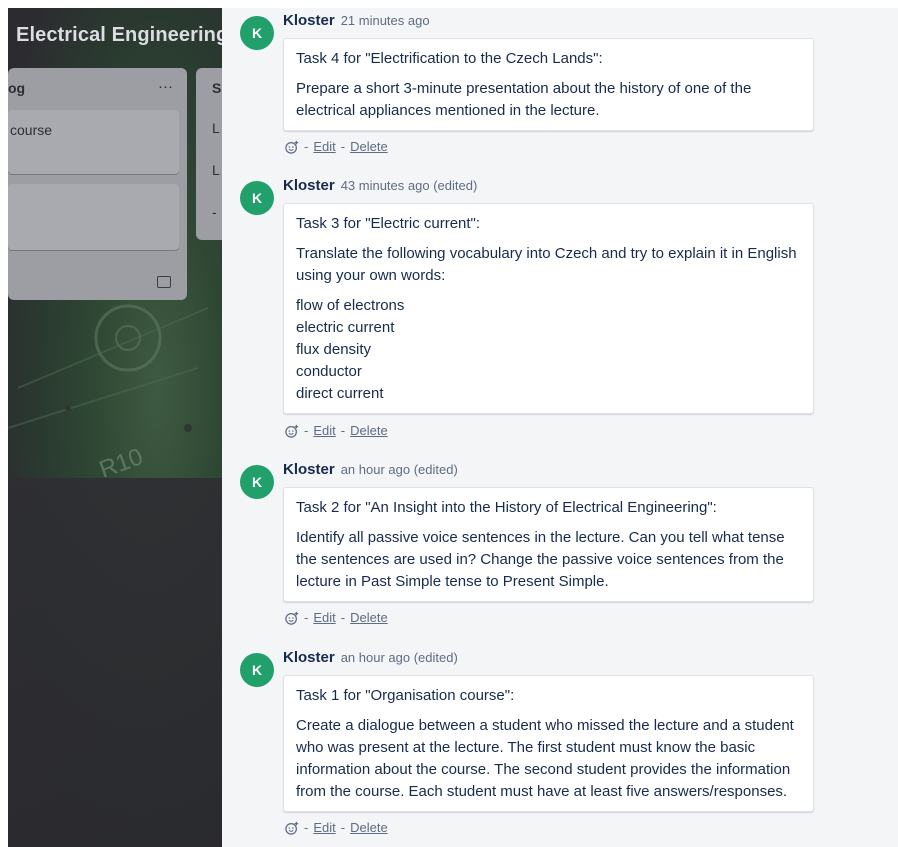  What do you see at coordinates (405, 695) in the screenshot?
I see `comment-line: Task 1 for "Organisation course":` at bounding box center [405, 695].